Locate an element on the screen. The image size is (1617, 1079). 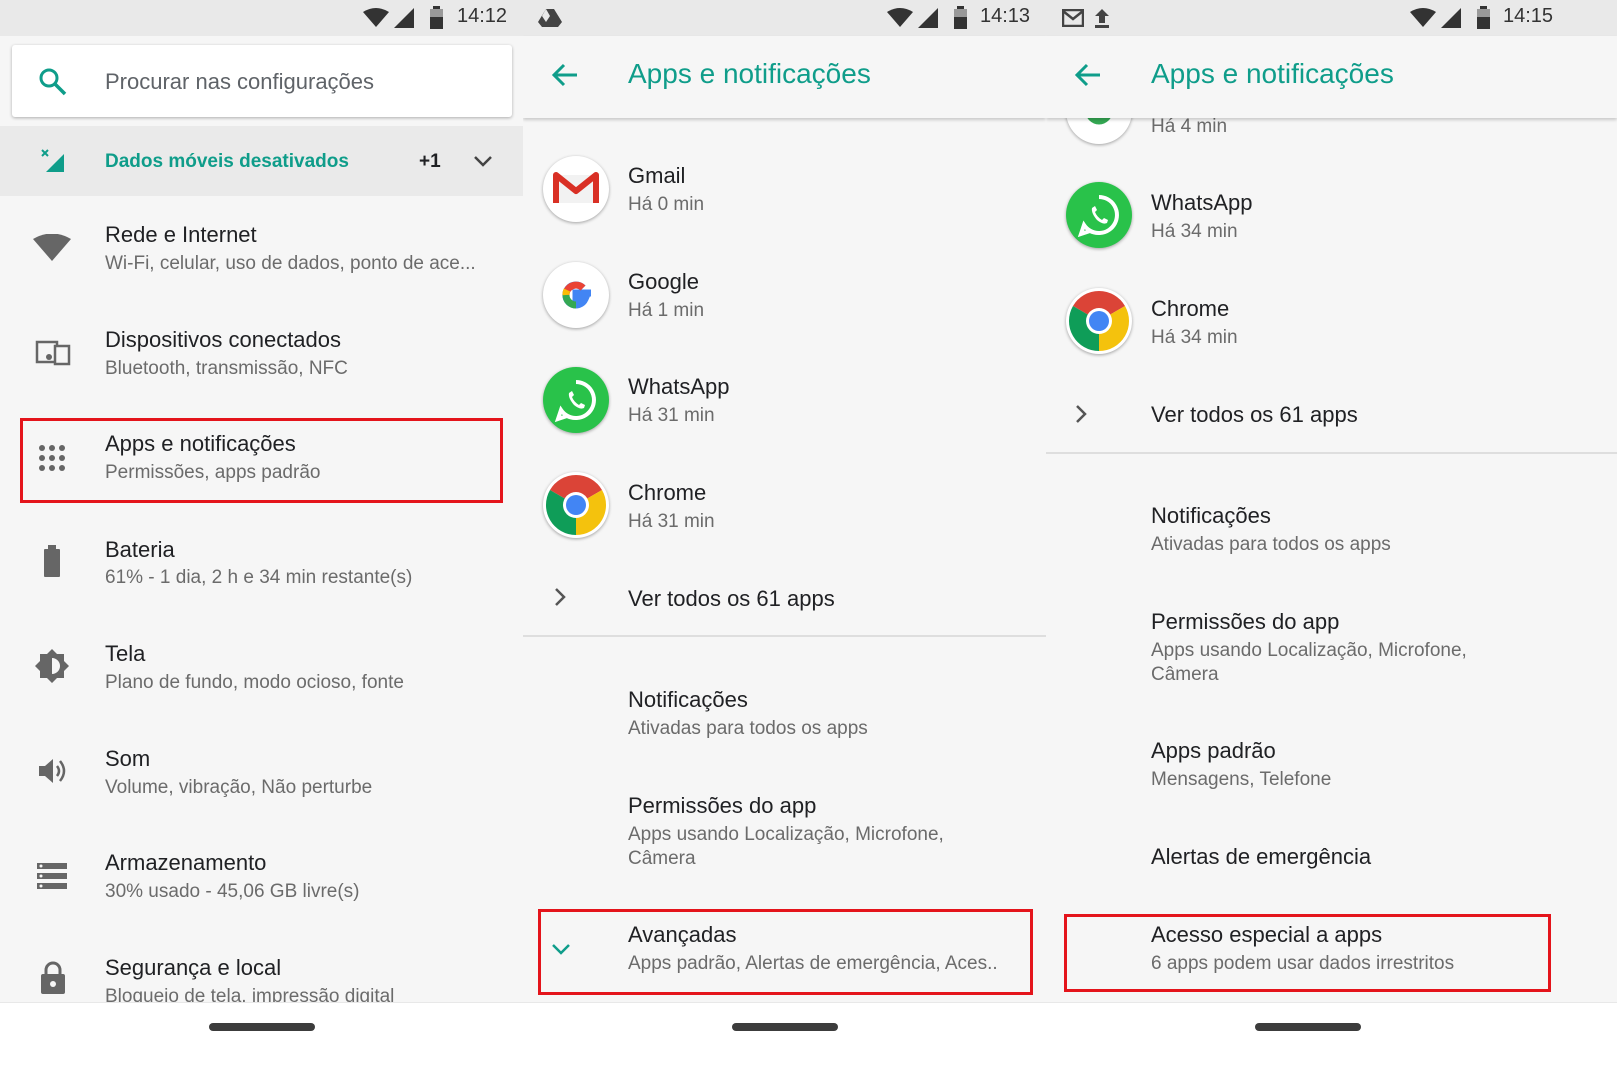
search-bar: Procurar nas configurações is located at coordinates (262, 81).